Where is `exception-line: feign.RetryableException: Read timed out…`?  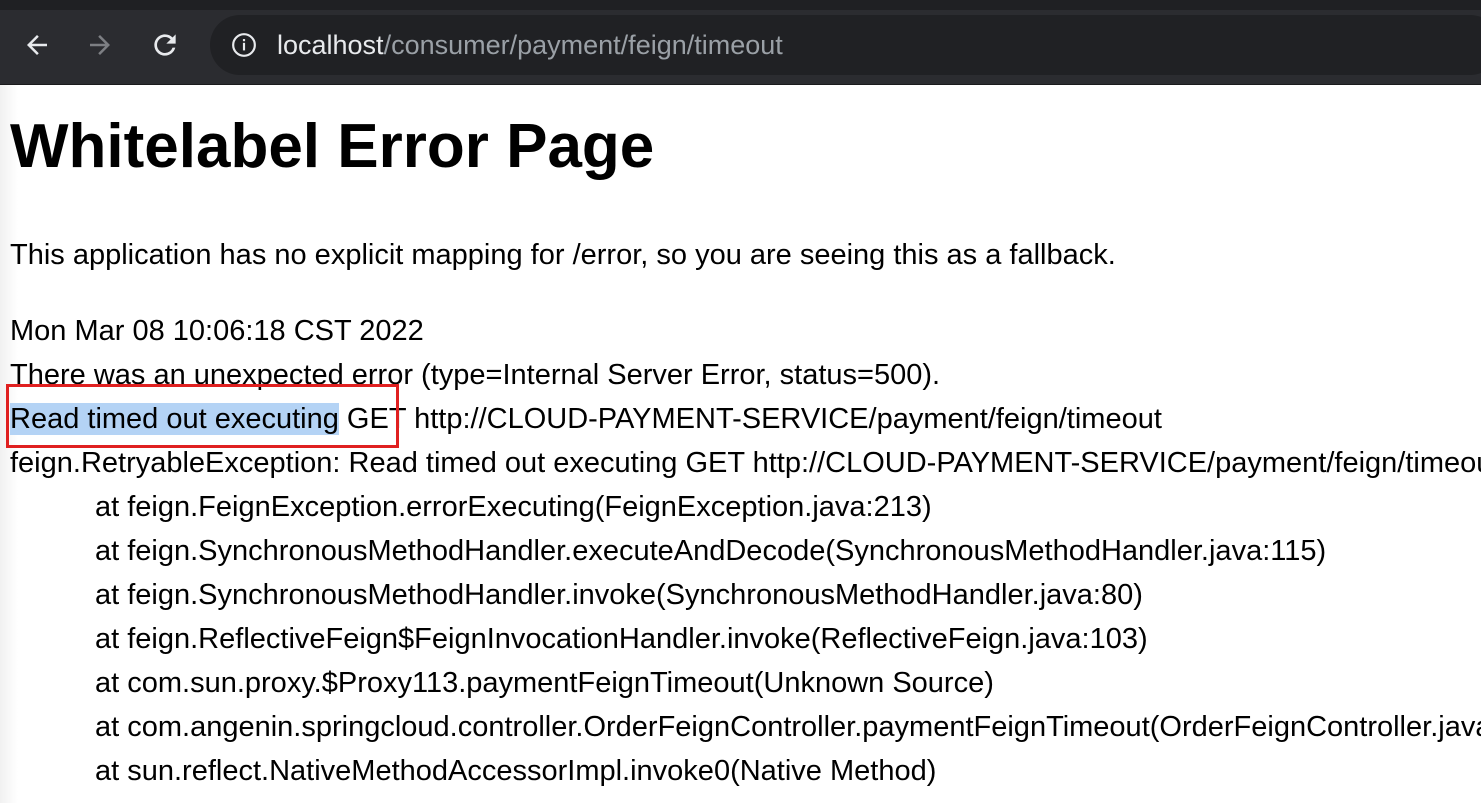 exception-line: feign.RetryableException: Read timed out… is located at coordinates (745, 463).